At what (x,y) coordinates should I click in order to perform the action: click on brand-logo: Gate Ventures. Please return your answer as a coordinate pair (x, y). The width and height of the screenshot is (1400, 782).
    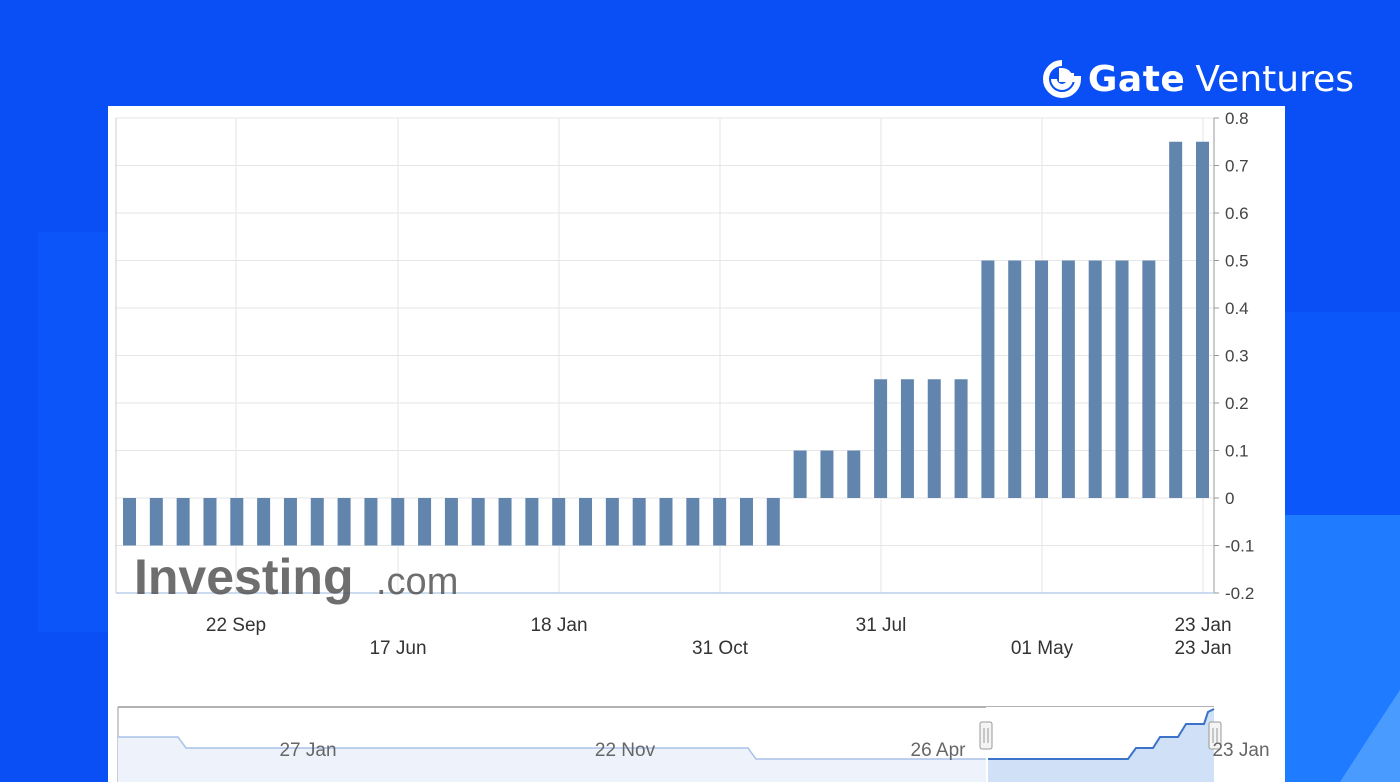
    Looking at the image, I should click on (1198, 79).